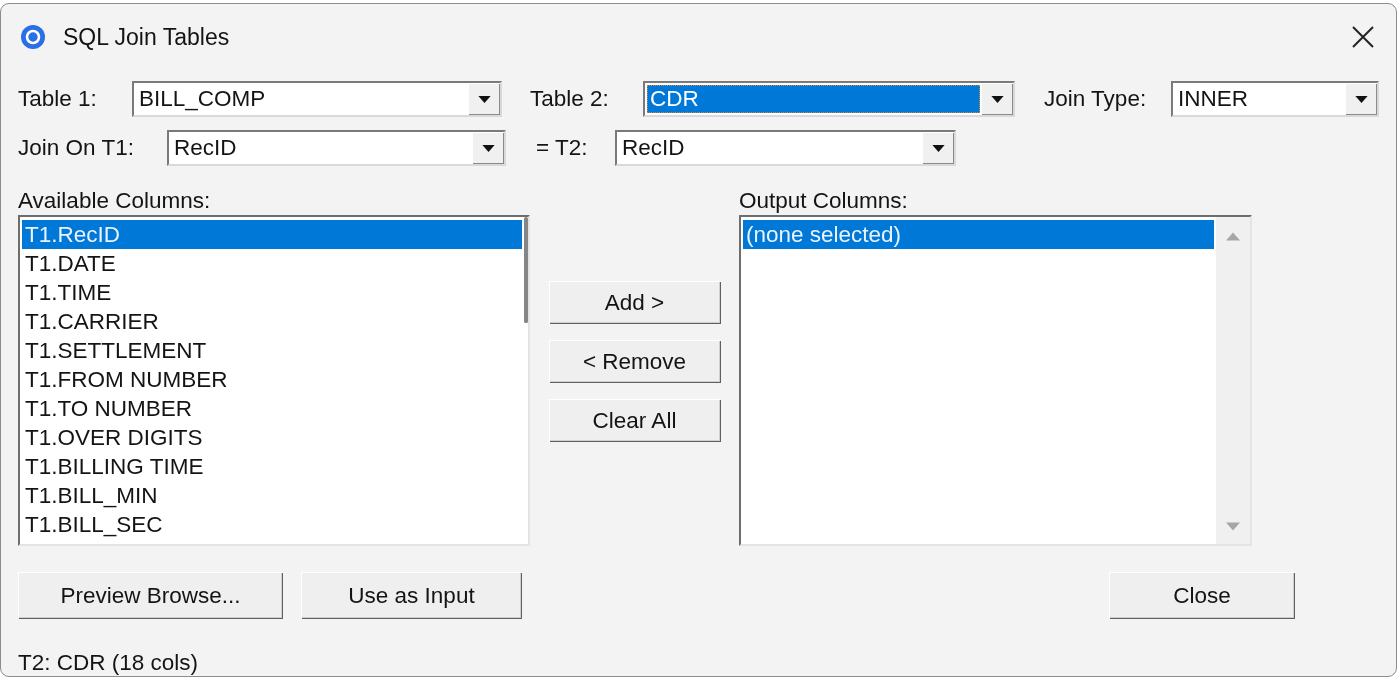 The height and width of the screenshot is (682, 1399). I want to click on list-item: T1.BILL_MIN, so click(272, 495).